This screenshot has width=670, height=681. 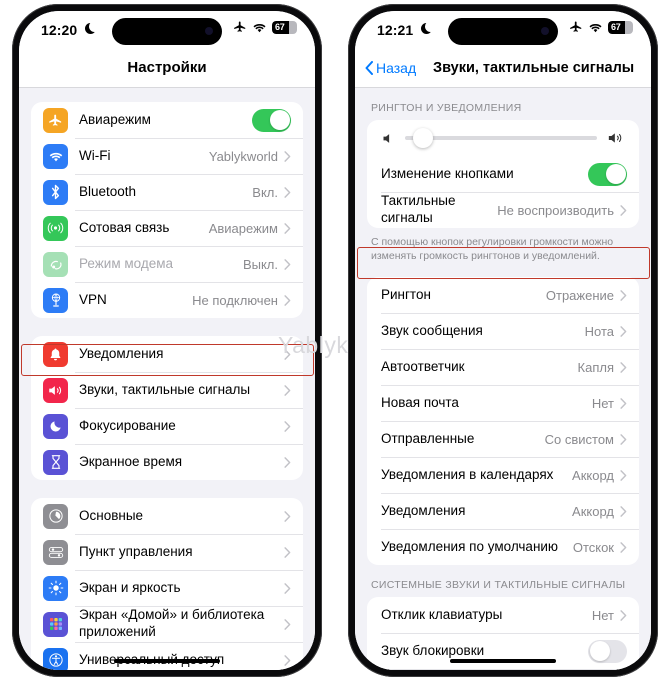 I want to click on settings-row: Тактильные сигналы Не воспроизводить, so click(x=503, y=210).